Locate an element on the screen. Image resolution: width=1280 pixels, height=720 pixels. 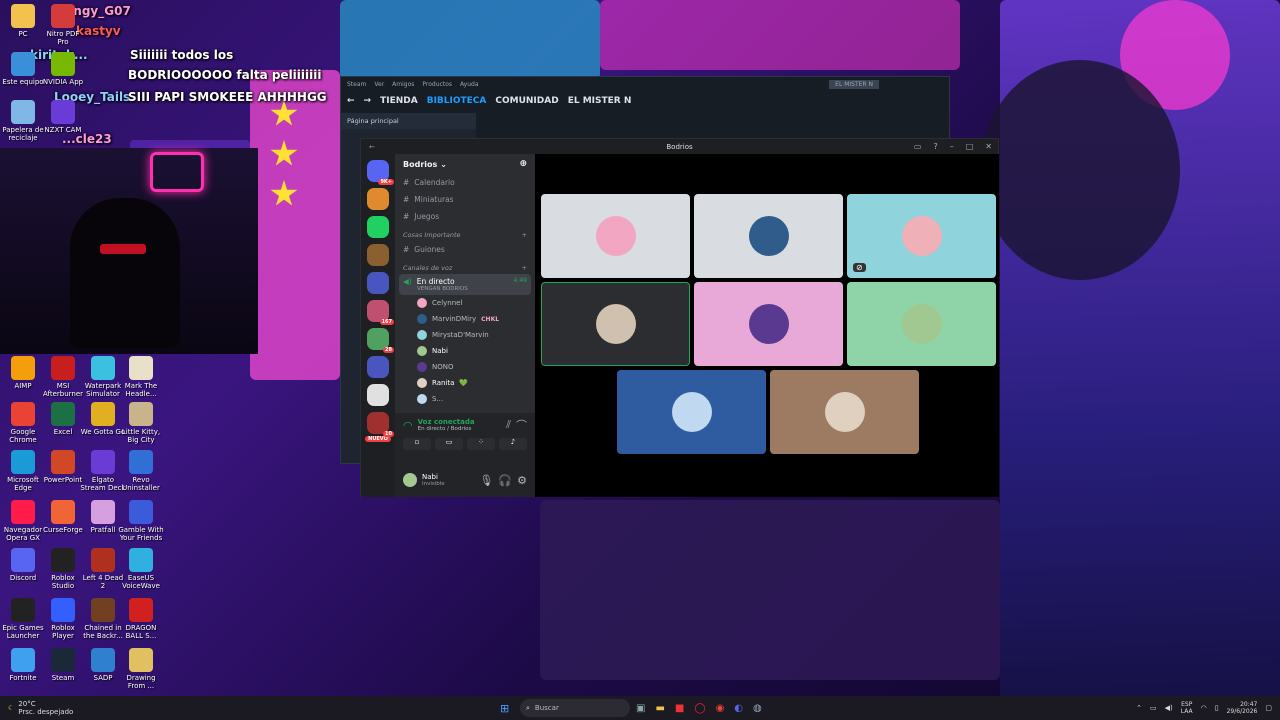
voice-user: Nabi is located at coordinates (465, 351).